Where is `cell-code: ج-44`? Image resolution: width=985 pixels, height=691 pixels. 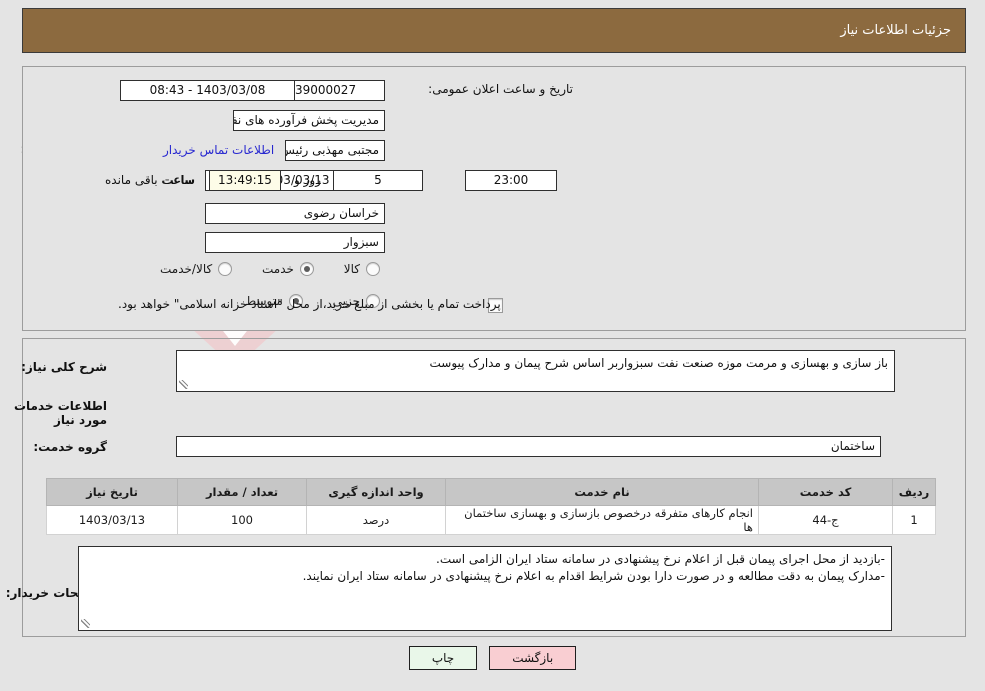
cell-code: ج-44 is located at coordinates (825, 520).